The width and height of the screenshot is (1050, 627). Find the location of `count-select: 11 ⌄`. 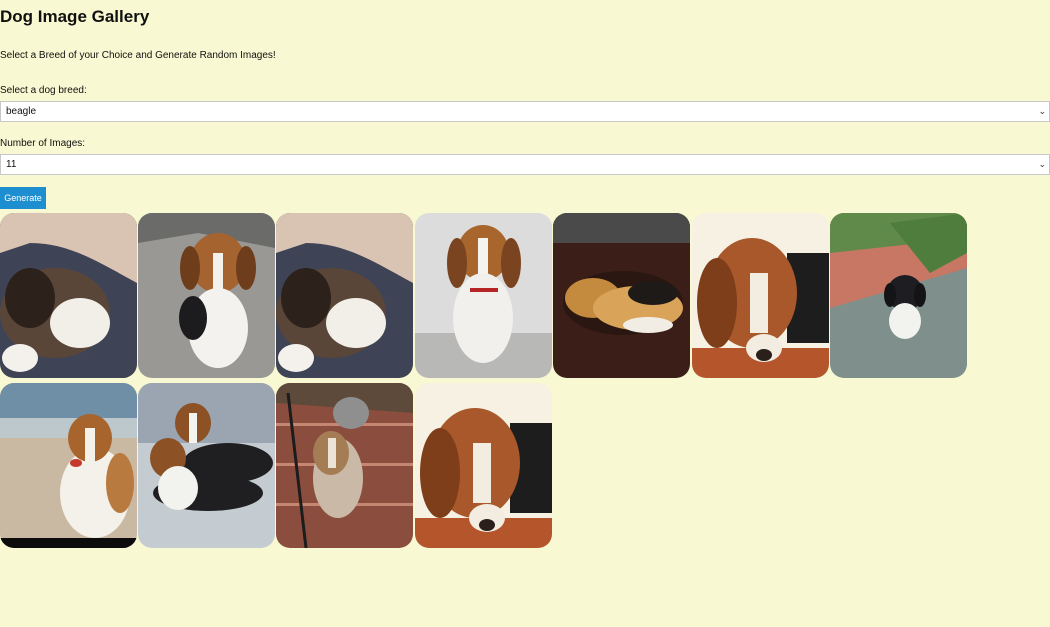

count-select: 11 ⌄ is located at coordinates (525, 164).